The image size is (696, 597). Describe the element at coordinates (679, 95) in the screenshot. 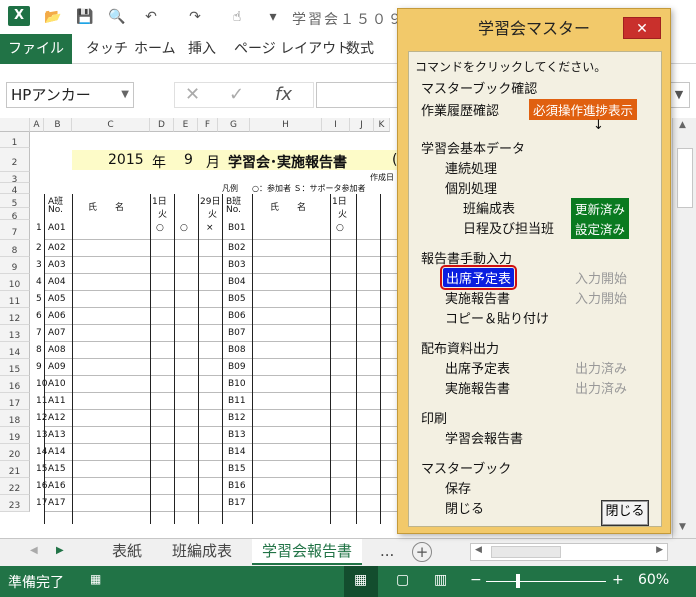

I see `expand-formula-bar-icon: ▼` at that location.